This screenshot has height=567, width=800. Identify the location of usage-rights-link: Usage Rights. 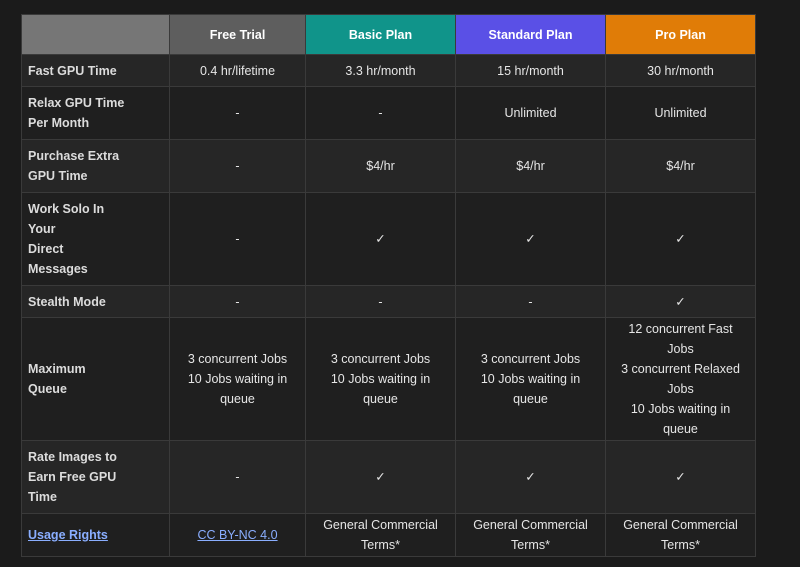
(68, 535).